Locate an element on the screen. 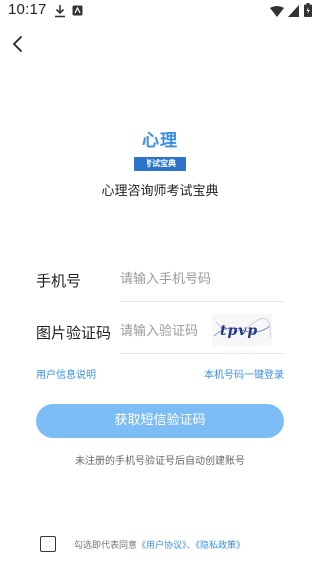 This screenshot has height=568, width=320. privacy-policy-link: 《隐私政策》 is located at coordinates (221, 546).